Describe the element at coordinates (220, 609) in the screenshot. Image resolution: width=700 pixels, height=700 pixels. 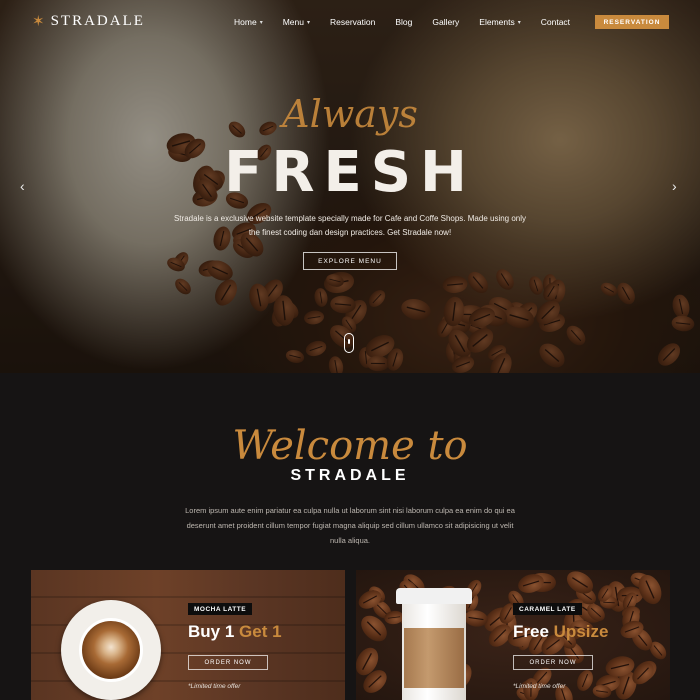
I see `offer-tag: MOCHA LATTE` at that location.